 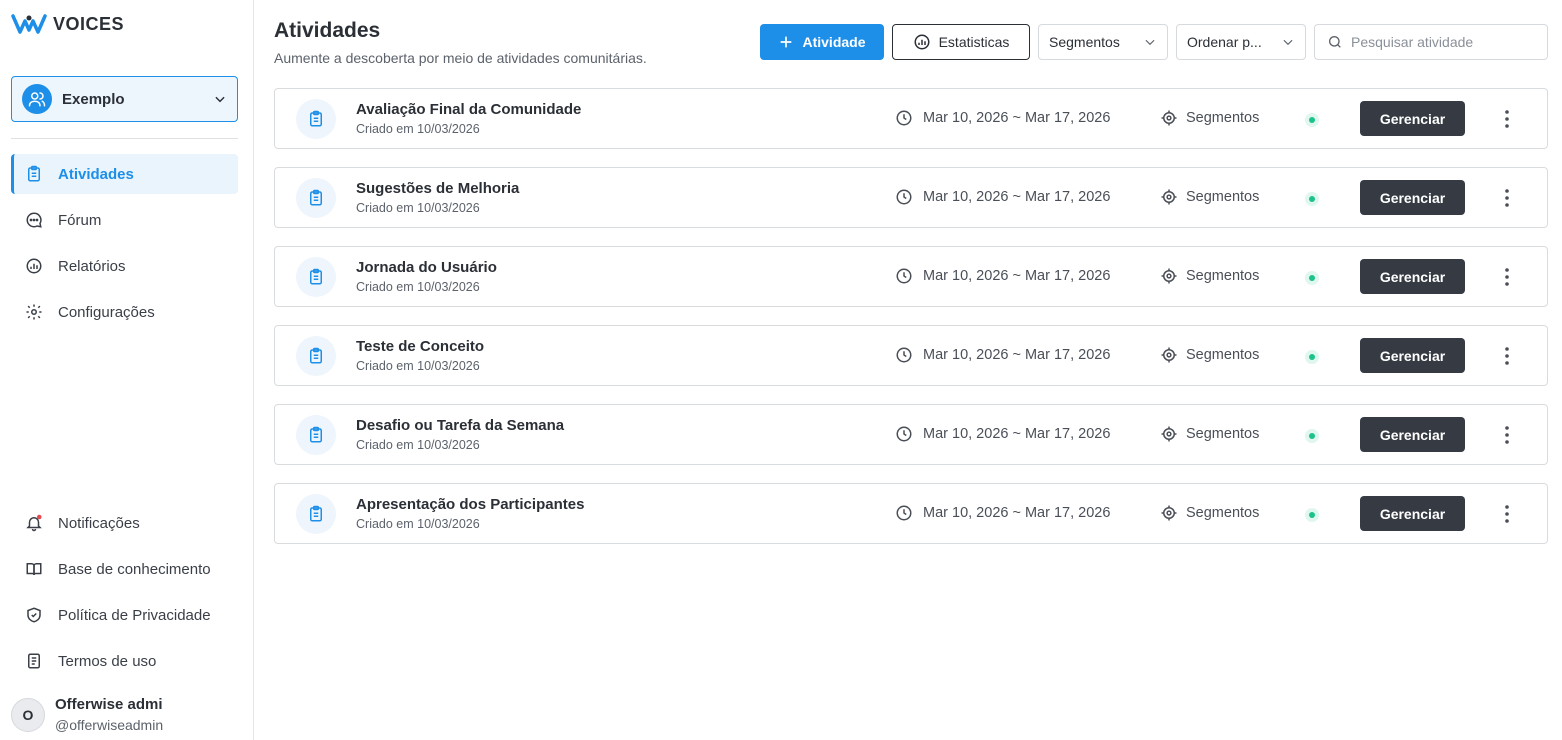 What do you see at coordinates (327, 30) in the screenshot?
I see `page-title: Atividades` at bounding box center [327, 30].